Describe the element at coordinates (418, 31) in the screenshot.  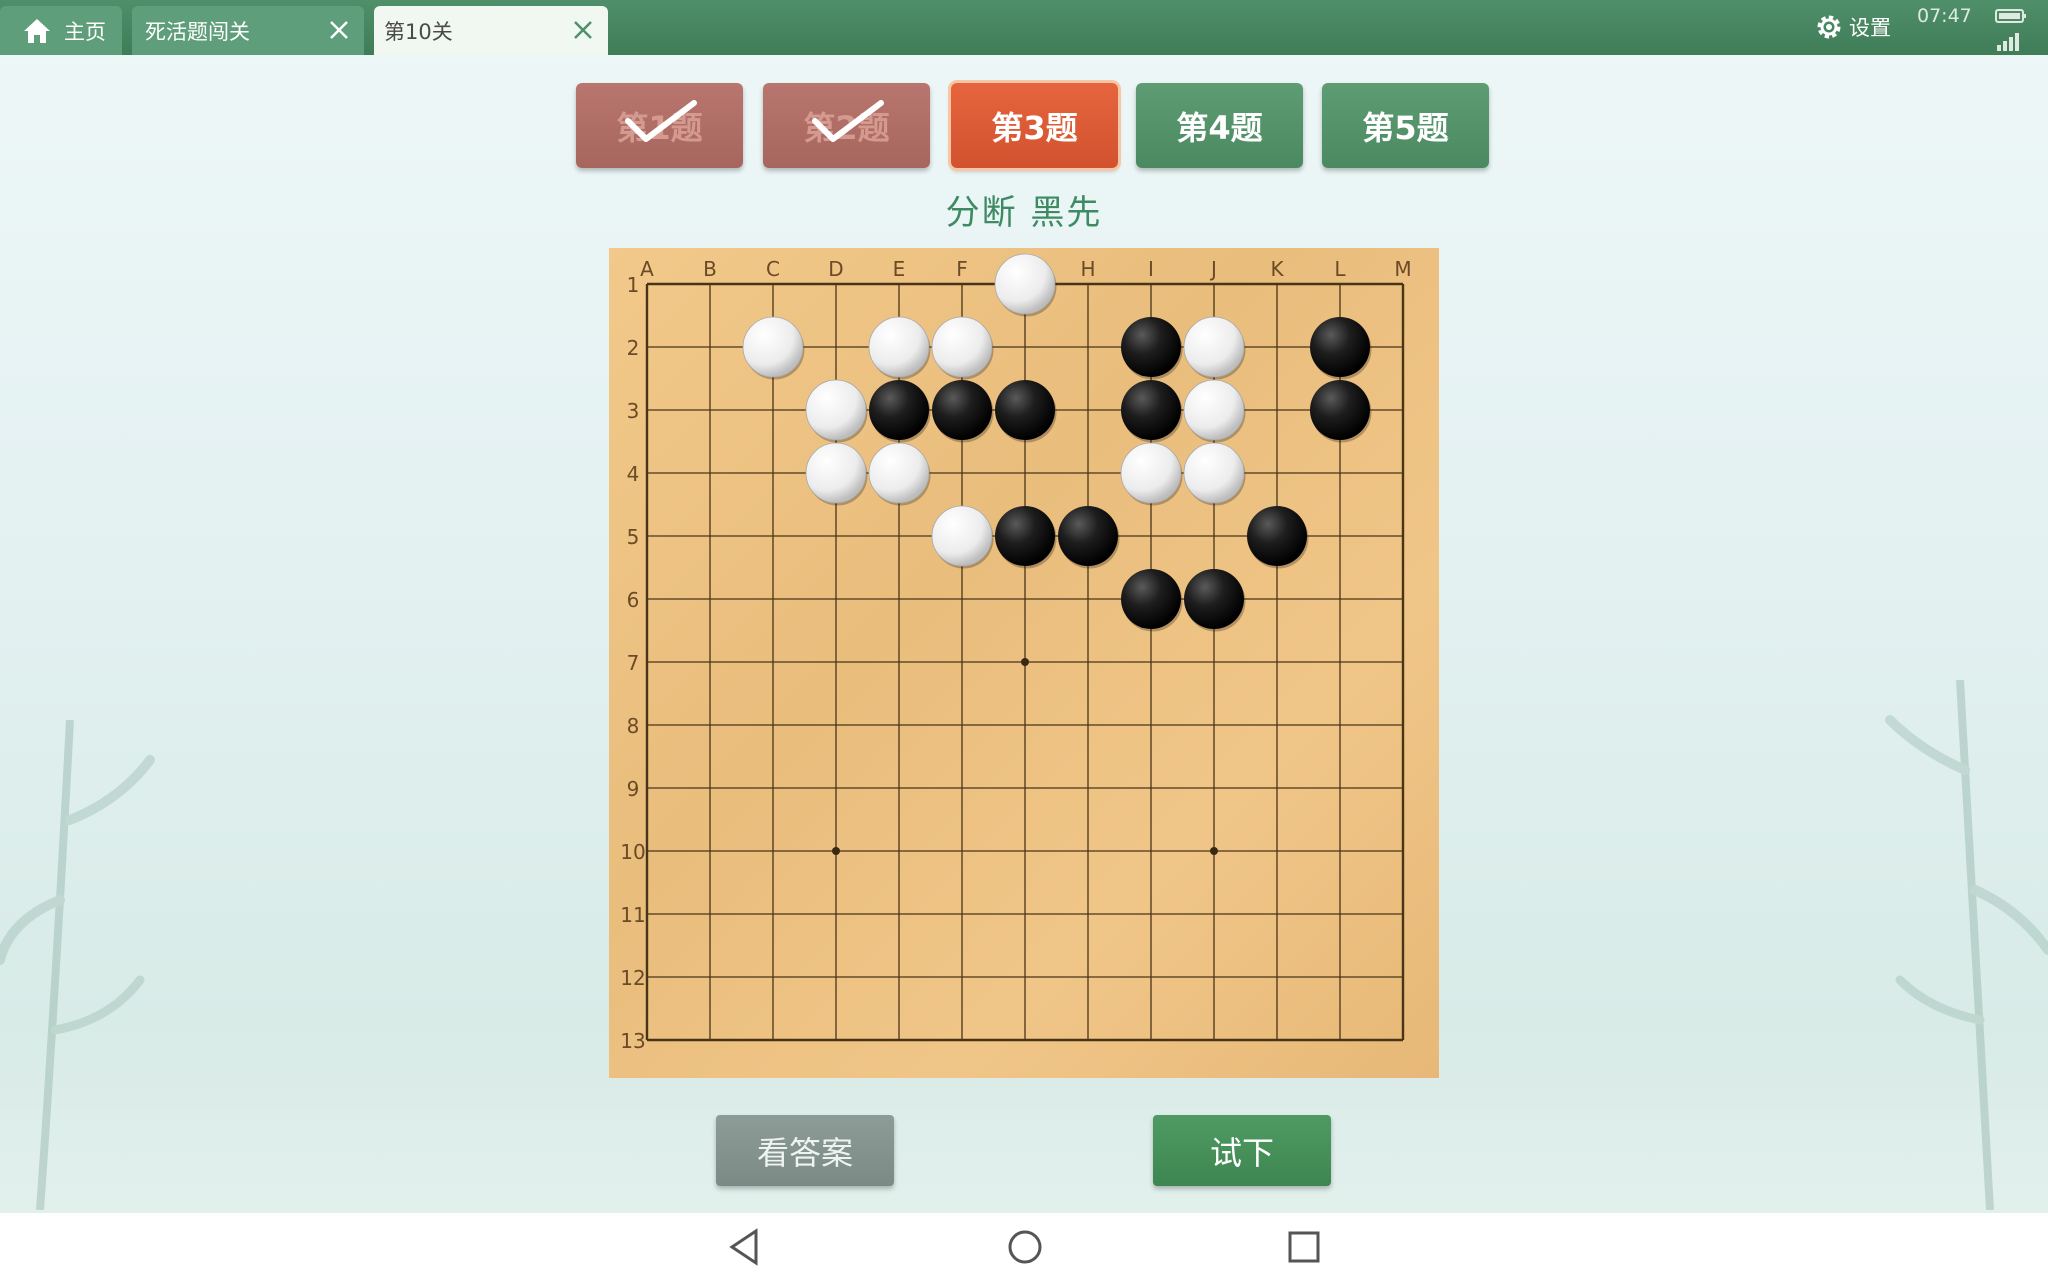
I see `tab-level-label: 第10关` at that location.